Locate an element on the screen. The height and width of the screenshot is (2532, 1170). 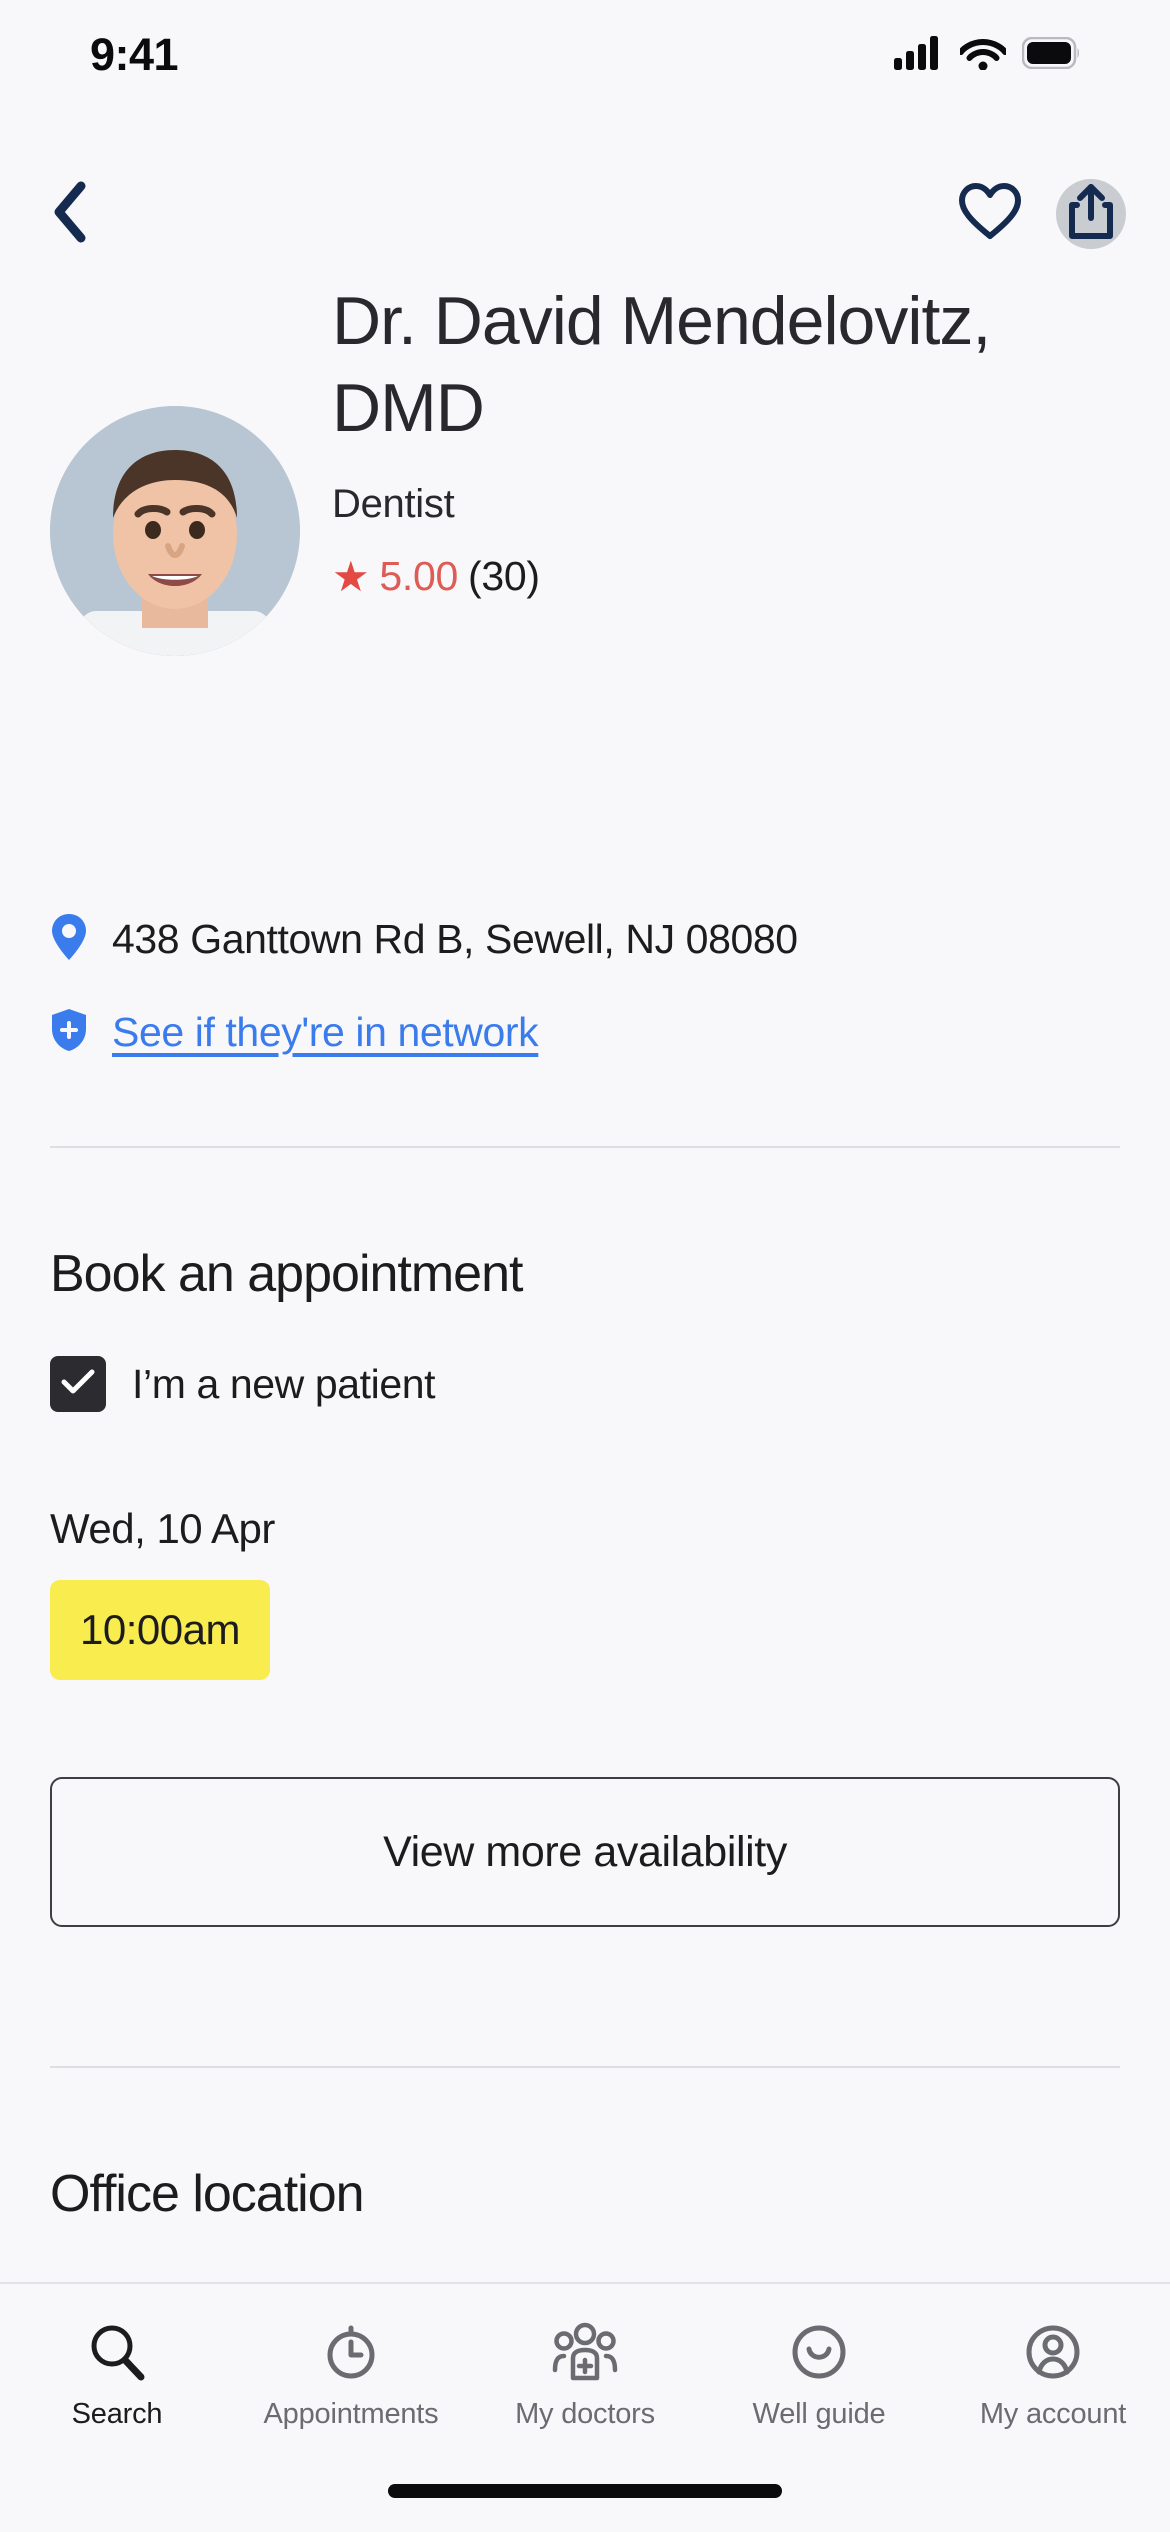
map-pin-icon is located at coordinates (69, 939).